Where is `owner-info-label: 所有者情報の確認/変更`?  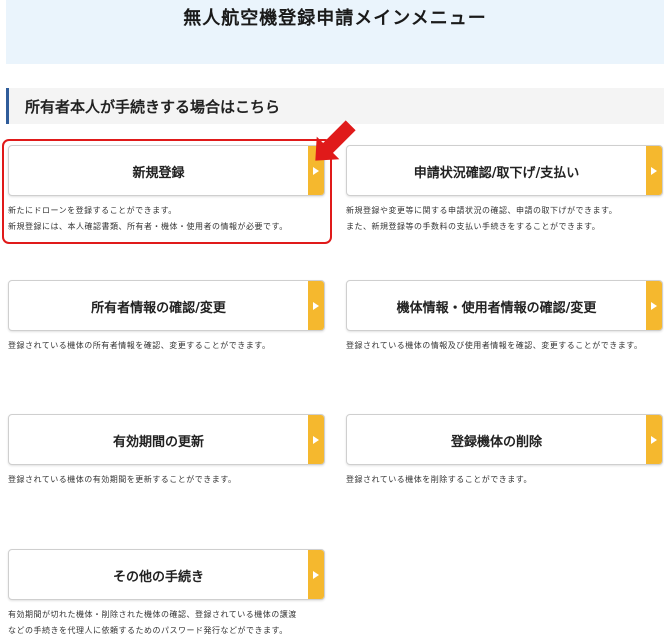 owner-info-label: 所有者情報の確認/変更 is located at coordinates (158, 308).